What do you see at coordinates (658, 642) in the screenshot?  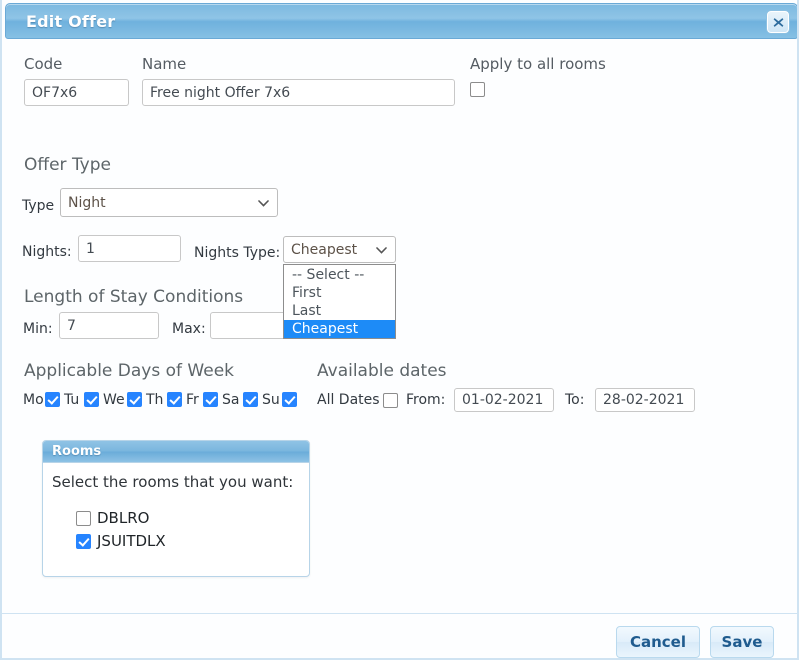 I see `cancel-button: Cancel` at bounding box center [658, 642].